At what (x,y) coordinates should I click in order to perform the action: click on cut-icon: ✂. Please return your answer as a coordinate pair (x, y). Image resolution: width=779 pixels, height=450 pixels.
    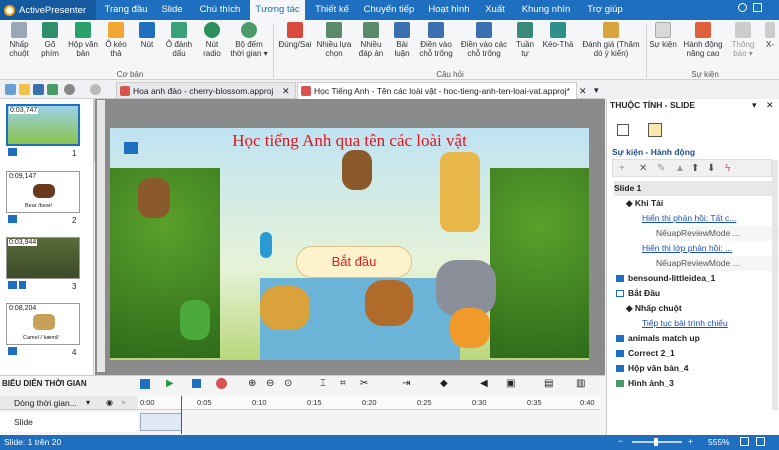
    Looking at the image, I should click on (364, 383).